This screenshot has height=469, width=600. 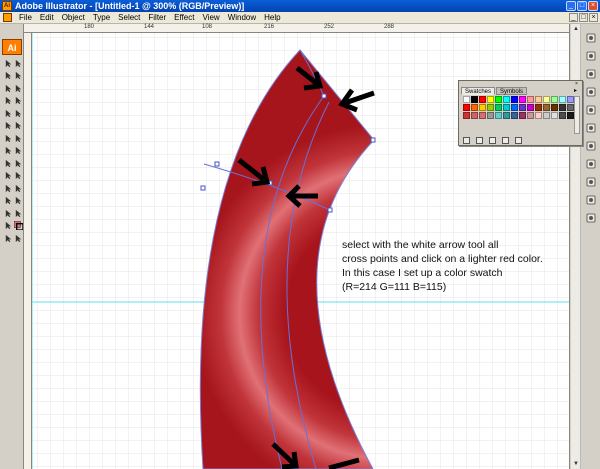 I want to click on layers-panel-icon, so click(x=591, y=218).